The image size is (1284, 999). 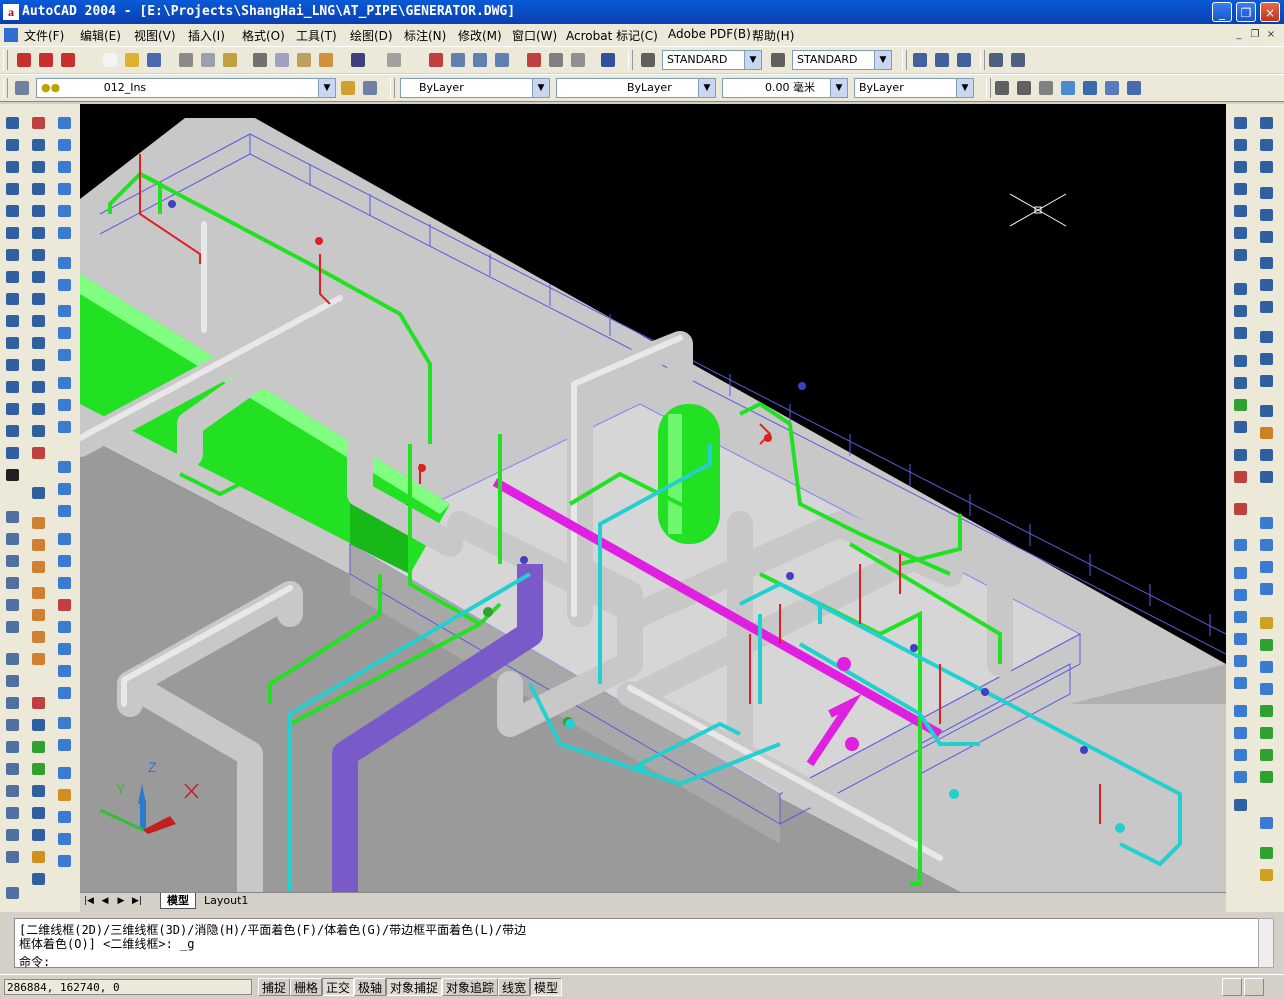 I want to click on menu-view: 视图(V), so click(x=155, y=35).